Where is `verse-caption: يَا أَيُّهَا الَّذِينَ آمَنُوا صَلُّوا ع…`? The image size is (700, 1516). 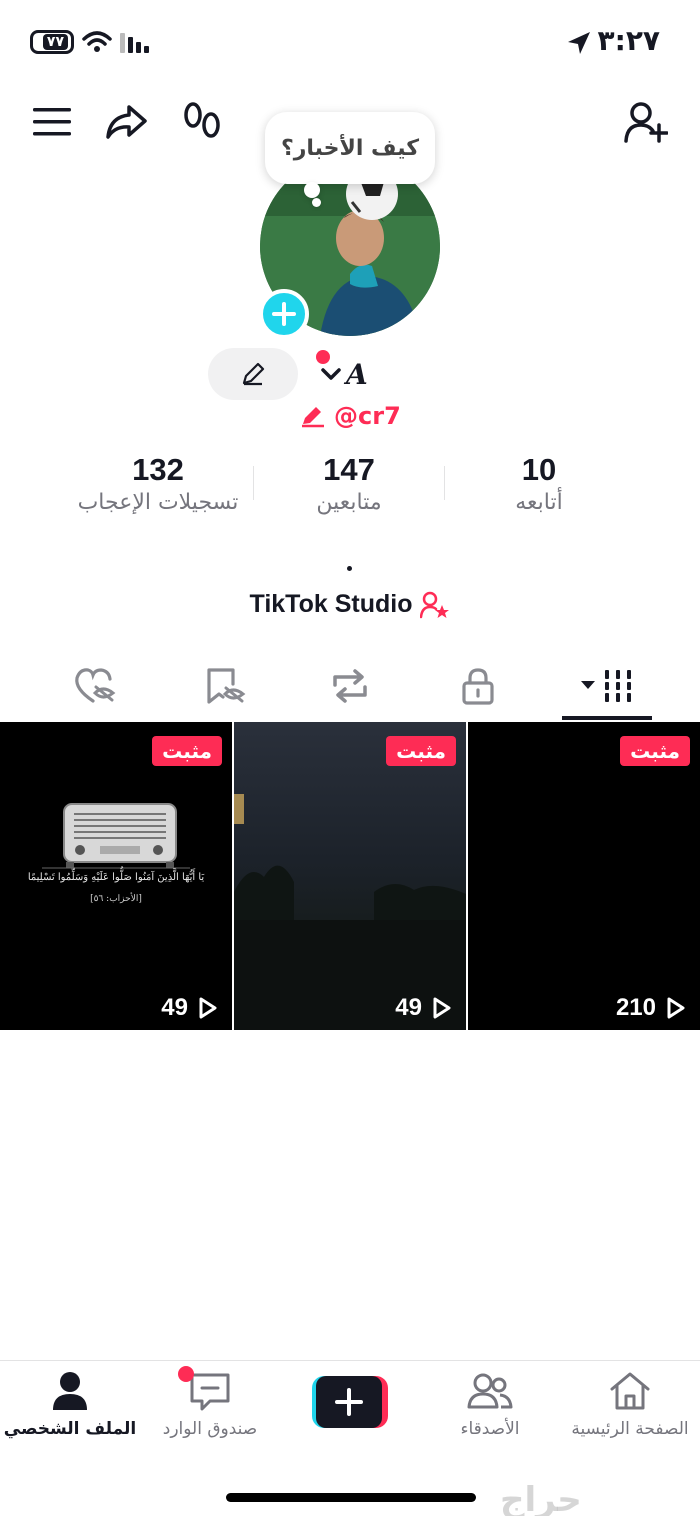
verse-caption: يَا أَيُّهَا الَّذِينَ آمَنُوا صَلُّوا ع… is located at coordinates (116, 877).